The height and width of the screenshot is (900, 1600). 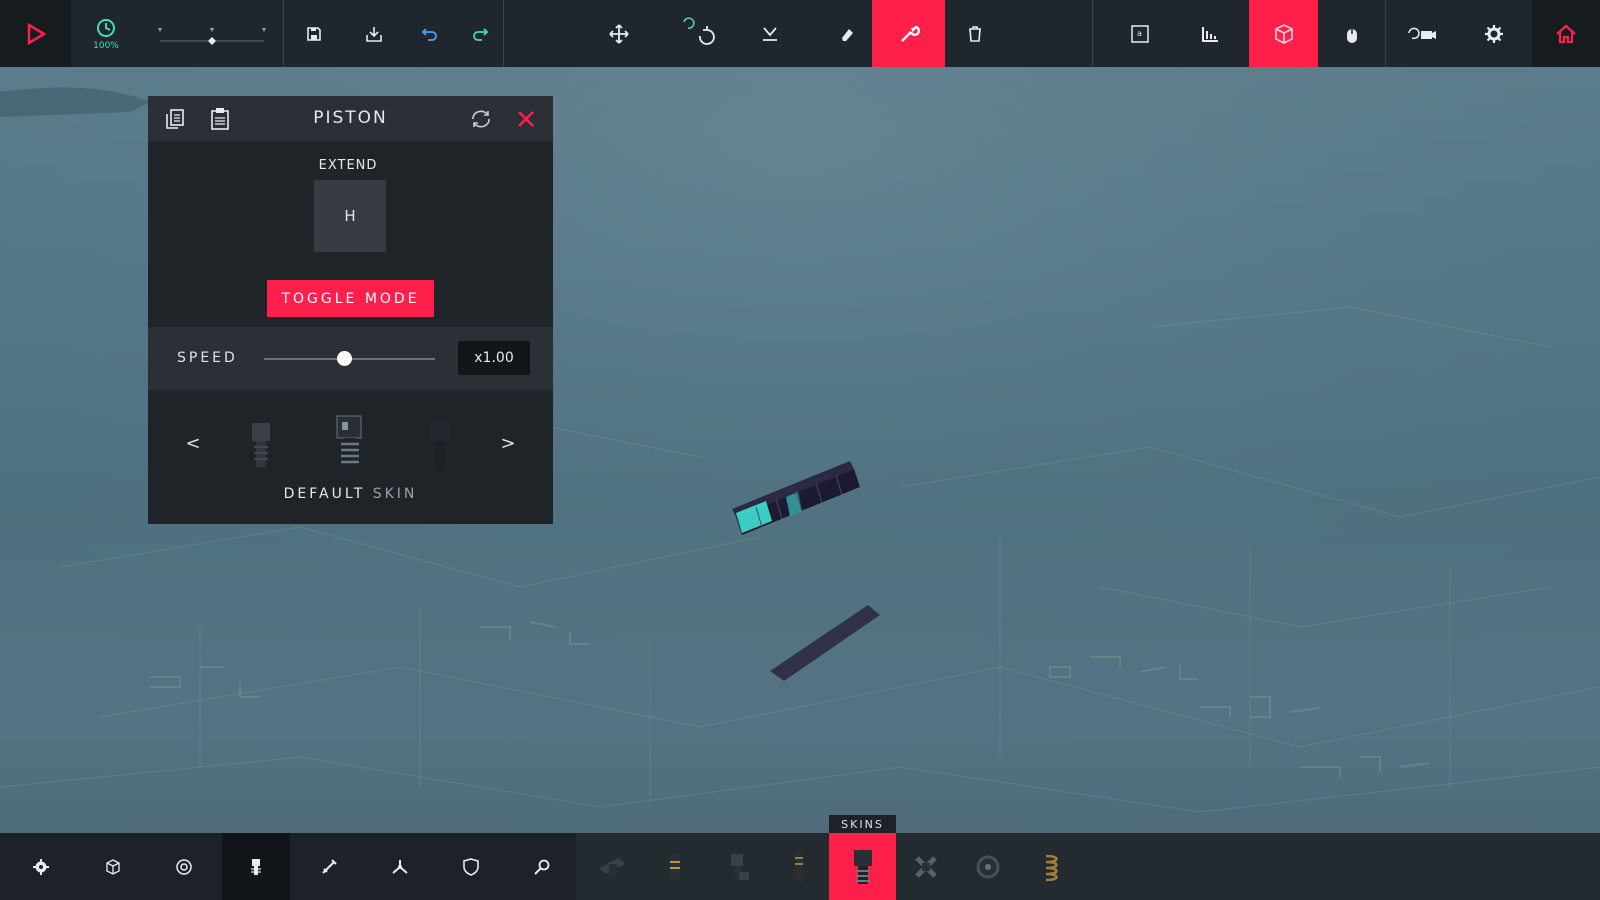 I want to click on save-button, so click(x=314, y=33).